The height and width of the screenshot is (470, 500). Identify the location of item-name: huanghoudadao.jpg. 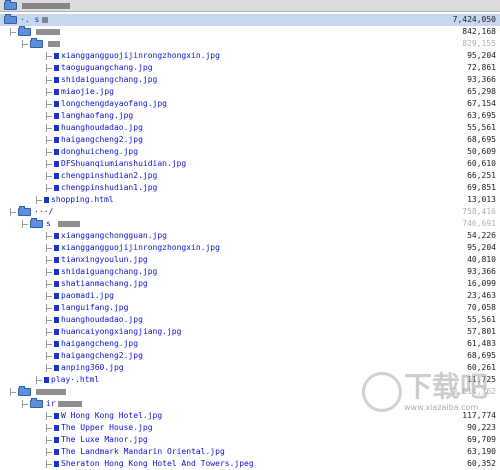
(102, 319).